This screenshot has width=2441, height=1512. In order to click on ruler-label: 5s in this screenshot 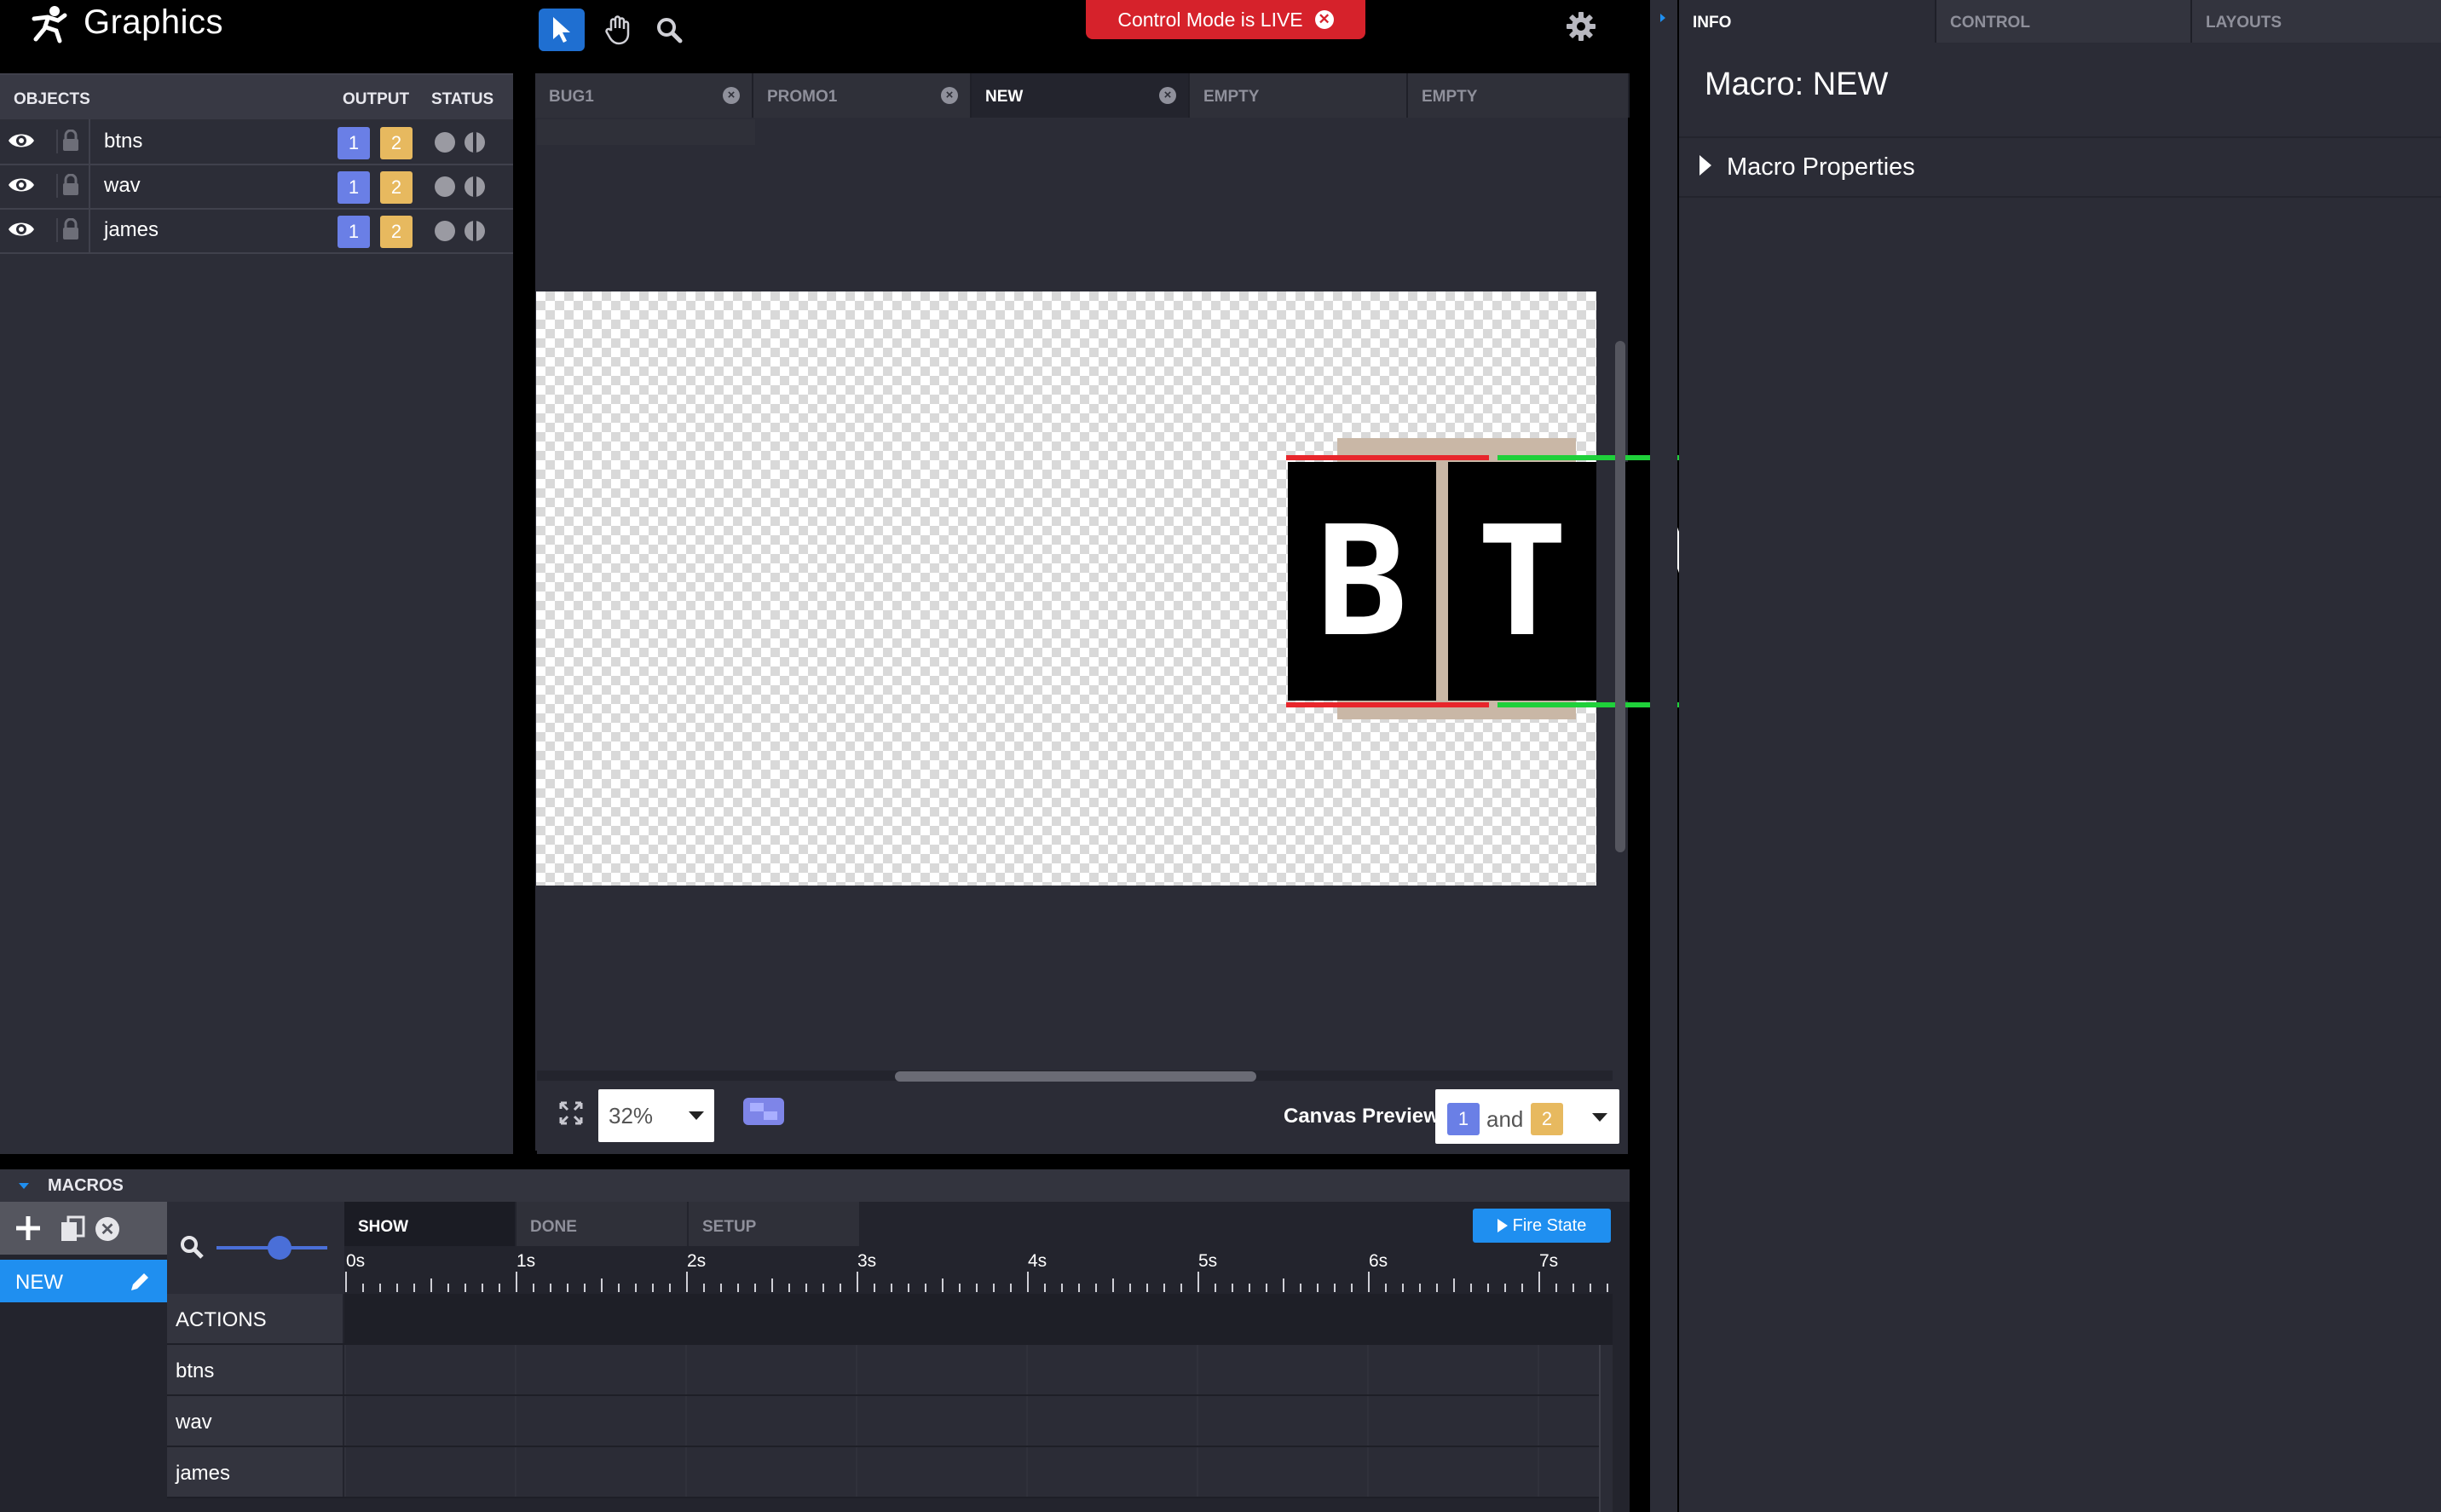, I will do `click(1208, 1261)`.